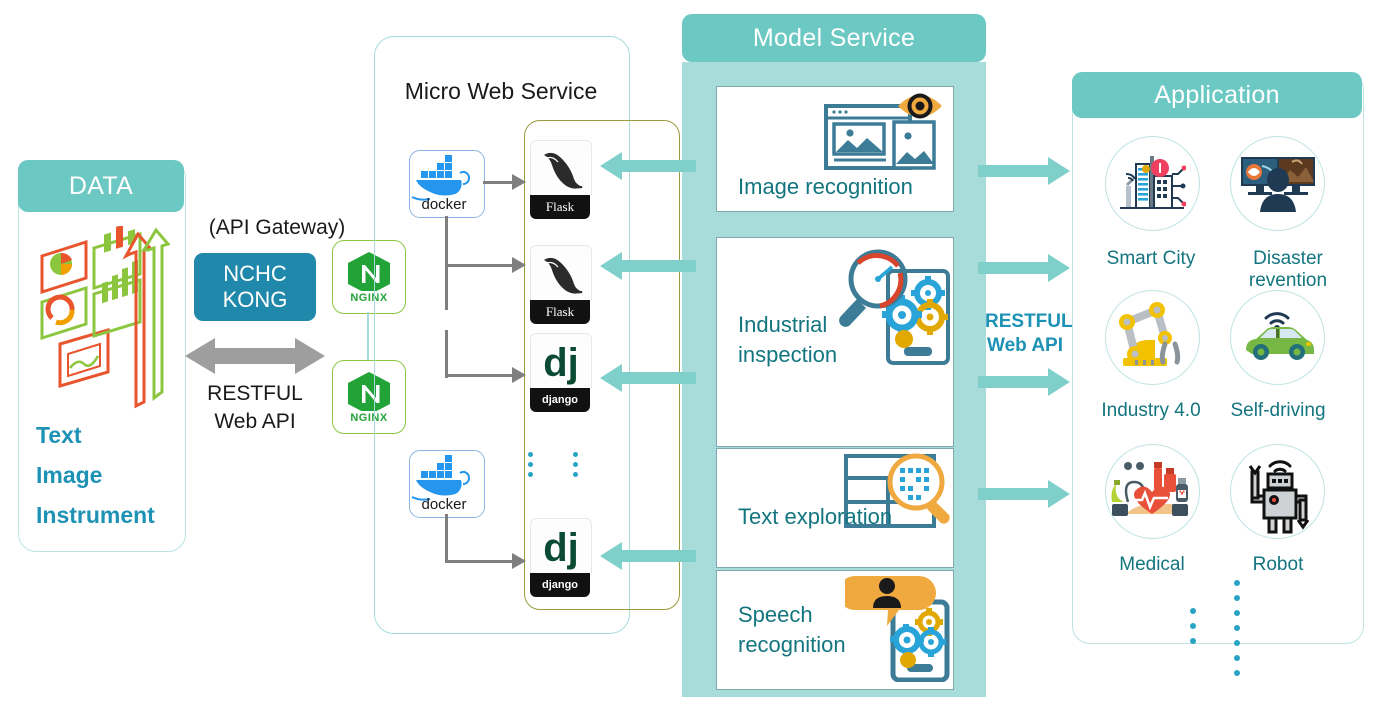  What do you see at coordinates (560, 207) in the screenshot?
I see `flask-label-1: Flask` at bounding box center [560, 207].